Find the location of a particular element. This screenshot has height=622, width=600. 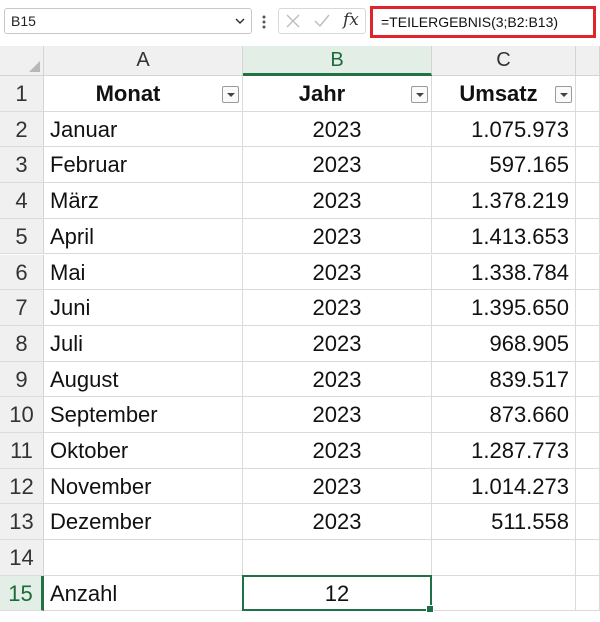

cell-monat: Juni is located at coordinates (143, 308).